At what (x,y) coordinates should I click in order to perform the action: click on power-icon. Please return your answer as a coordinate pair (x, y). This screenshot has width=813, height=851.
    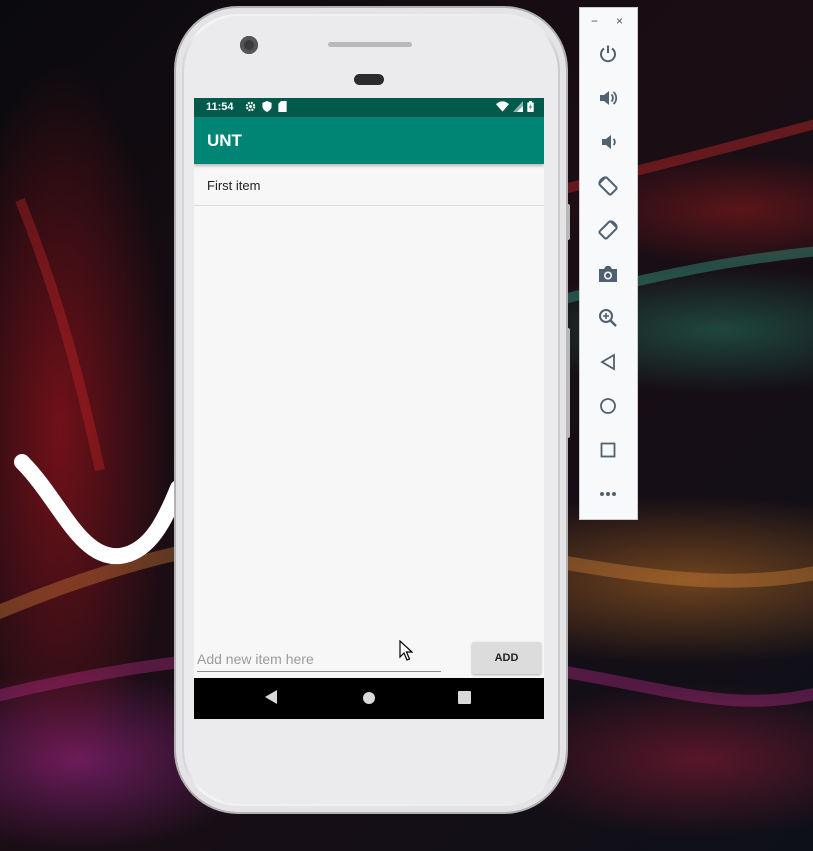
    Looking at the image, I should click on (608, 54).